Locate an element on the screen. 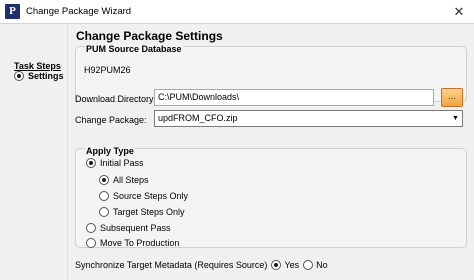  target-steps-only-radio is located at coordinates (104, 212).